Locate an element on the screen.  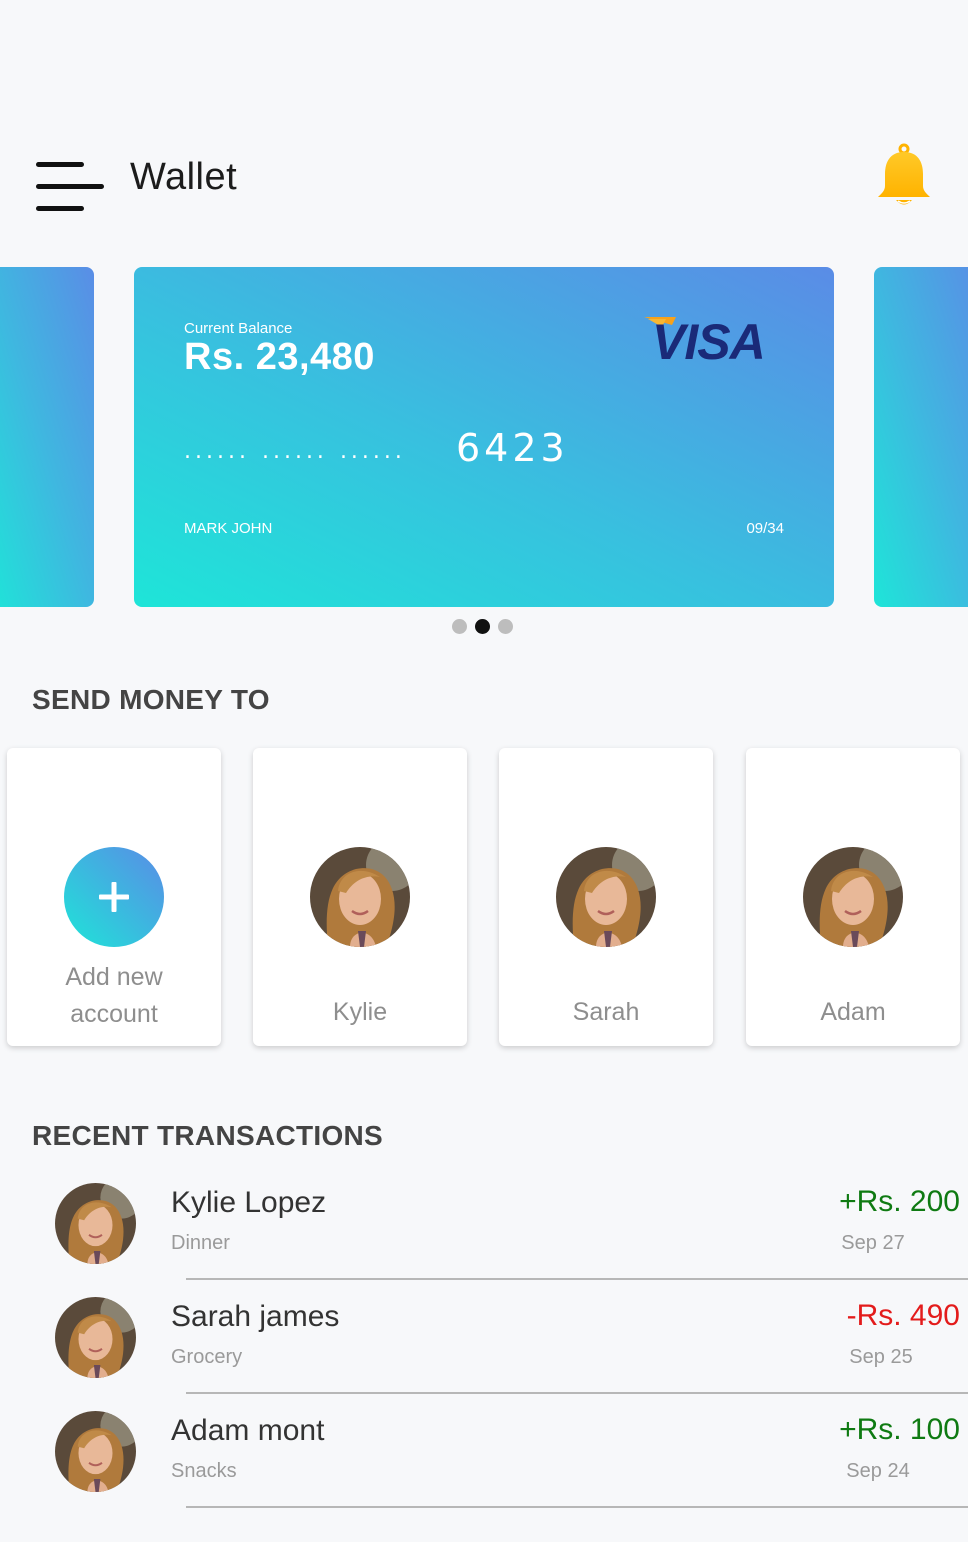
transaction-name: Kylie Lopez is located at coordinates (249, 1202).